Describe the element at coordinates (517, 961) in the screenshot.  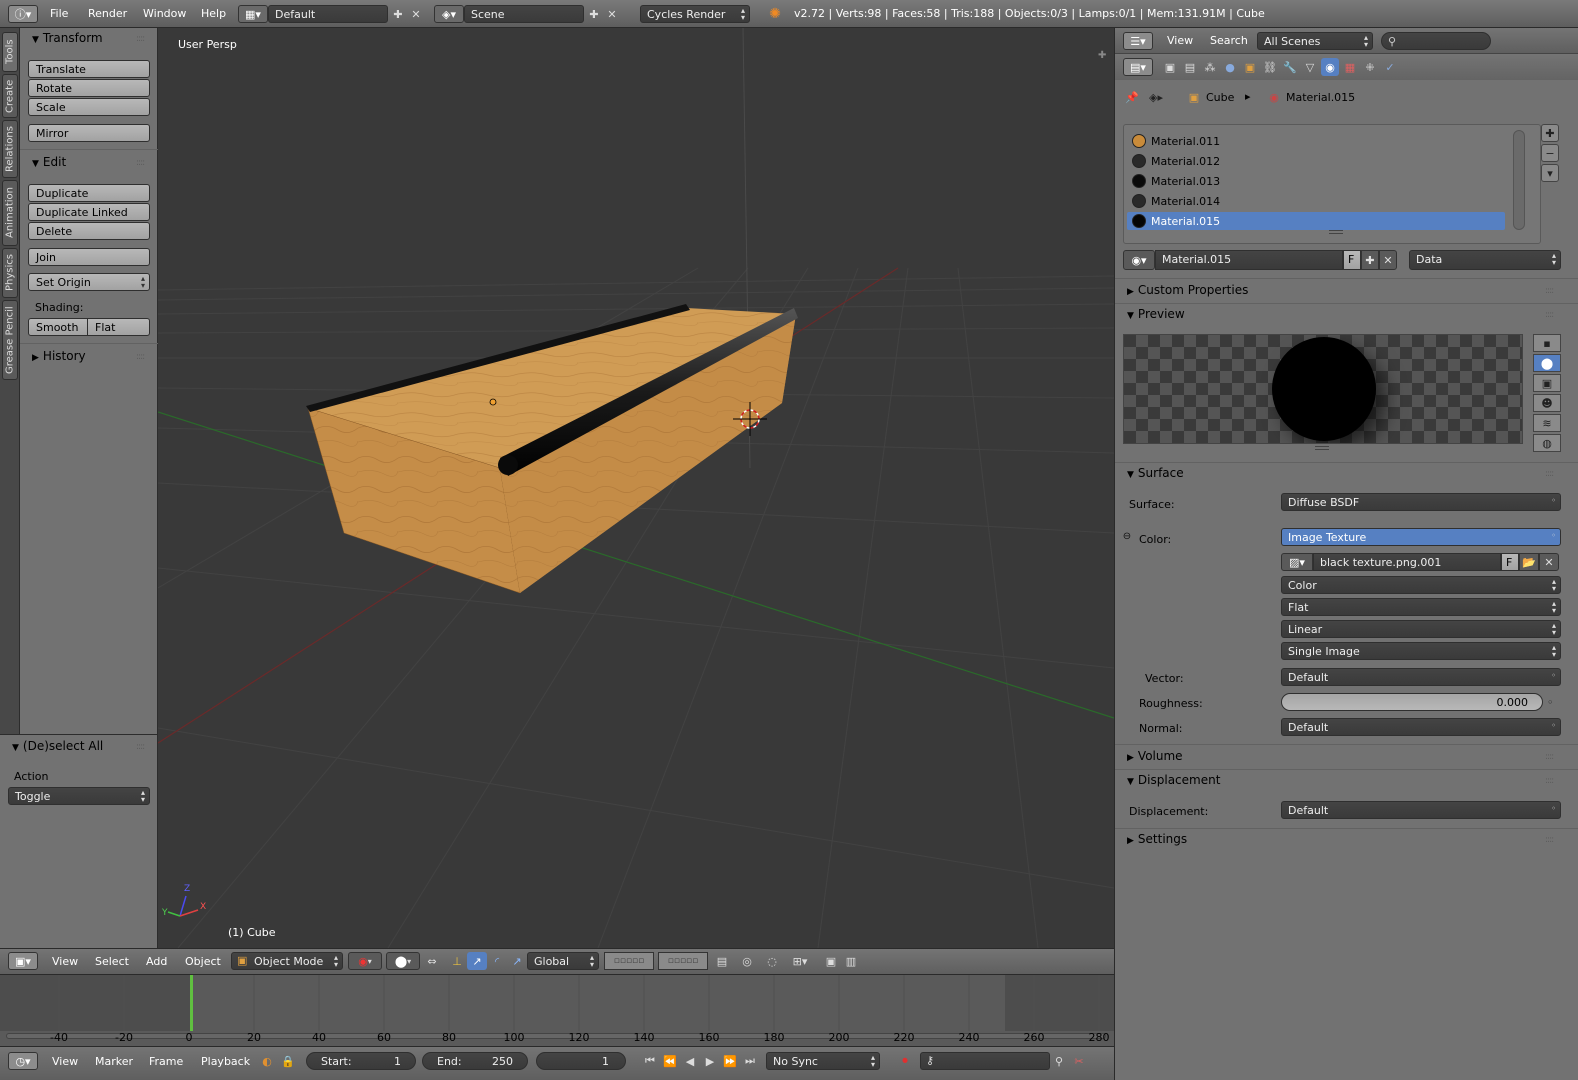
I see `scale-manipulator-icon: ↗` at that location.